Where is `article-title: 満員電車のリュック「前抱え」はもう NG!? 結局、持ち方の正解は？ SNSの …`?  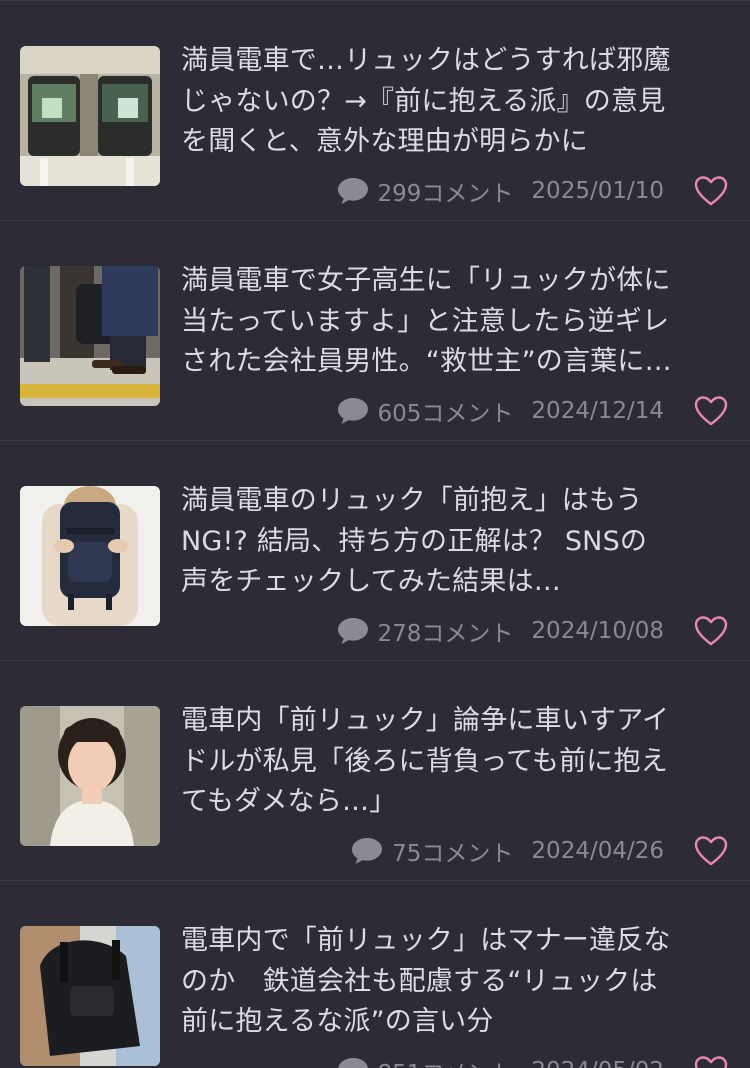
article-title: 満員電車のリュック「前抱え」はもう NG!? 結局、持ち方の正解は？ SNSの … is located at coordinates (453, 542).